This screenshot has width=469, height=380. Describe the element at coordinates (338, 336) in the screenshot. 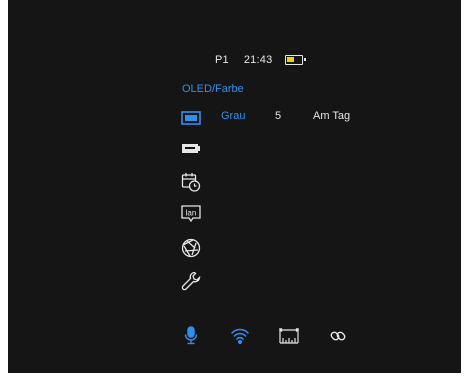

I see `link-icon` at that location.